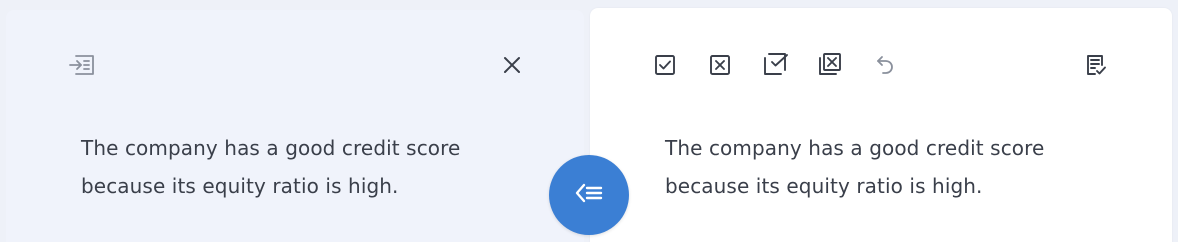 Image resolution: width=1178 pixels, height=242 pixels. Describe the element at coordinates (82, 65) in the screenshot. I see `insert-text-icon` at that location.